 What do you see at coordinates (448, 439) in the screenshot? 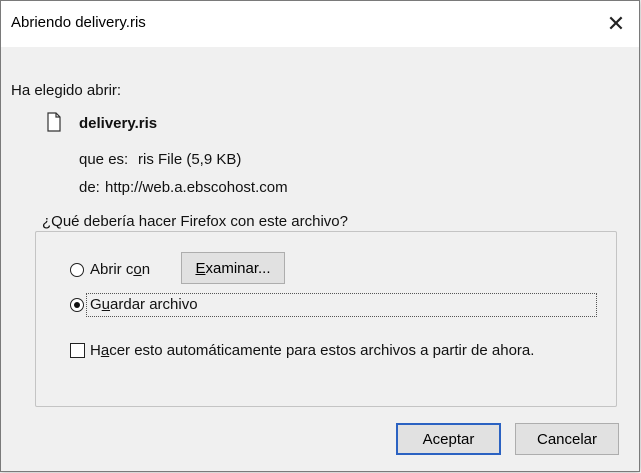
I see `accept-button: Aceptar` at bounding box center [448, 439].